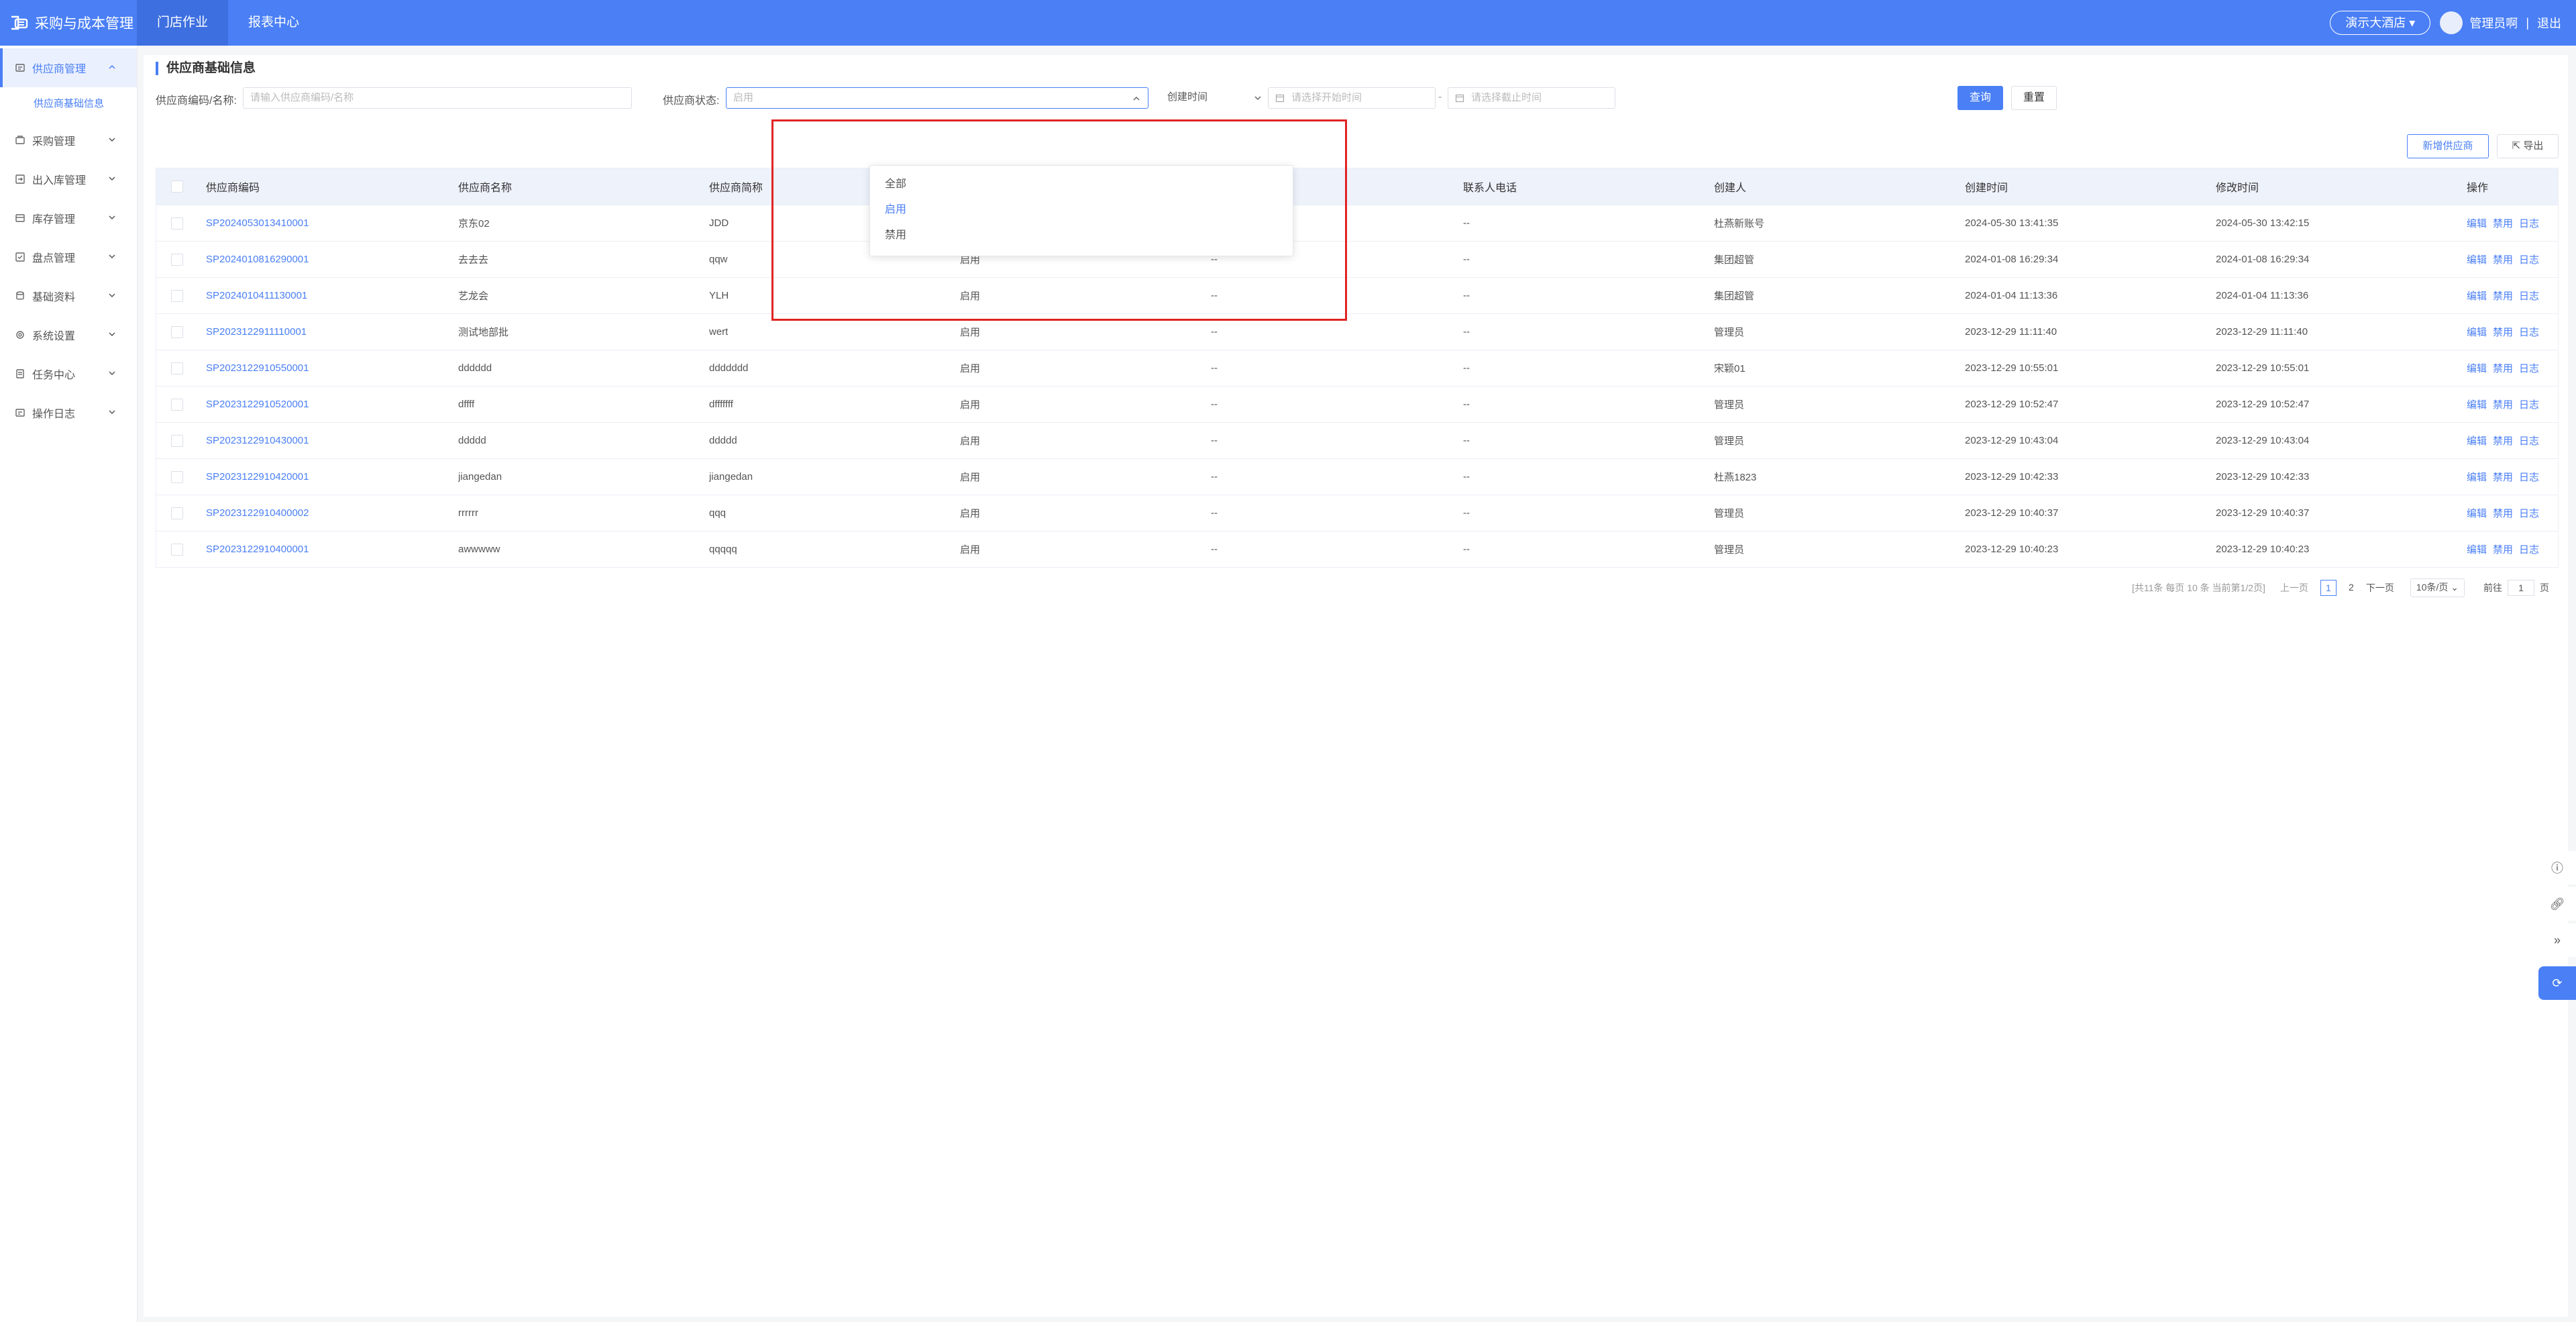  Describe the element at coordinates (20, 179) in the screenshot. I see `inout-icon` at that location.